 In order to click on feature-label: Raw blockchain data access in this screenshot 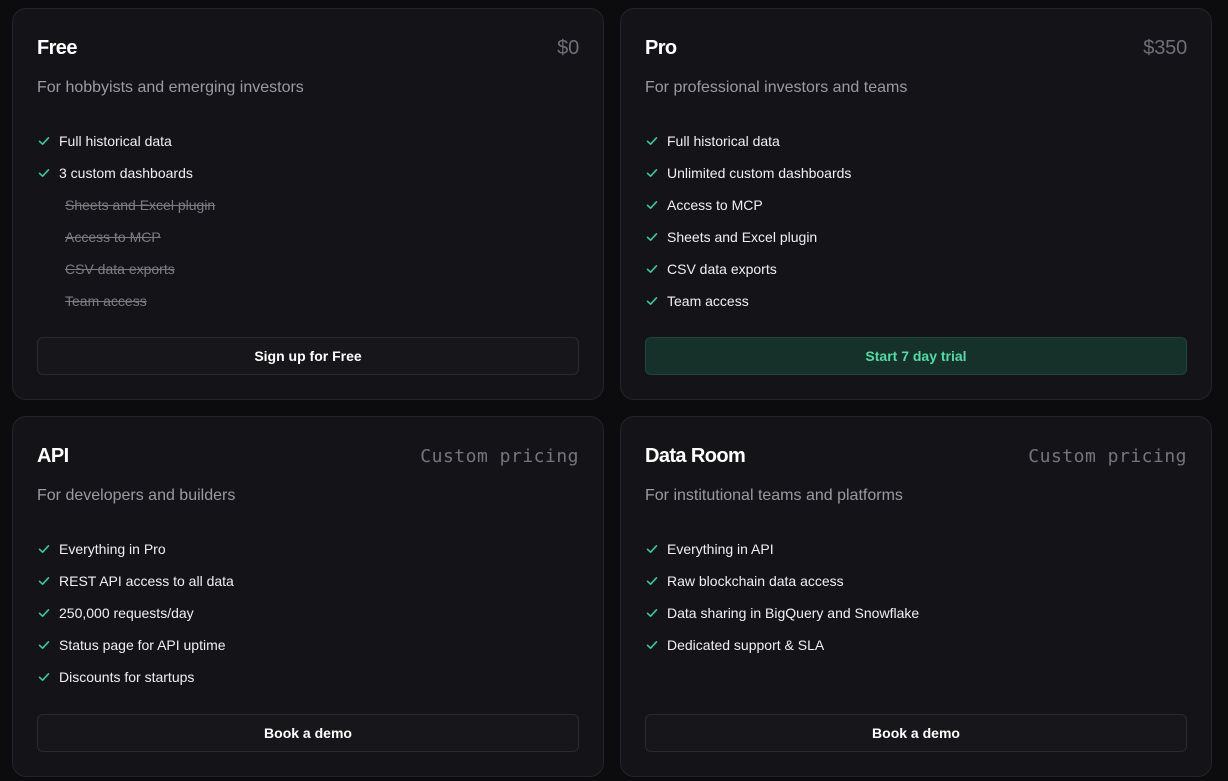, I will do `click(755, 581)`.